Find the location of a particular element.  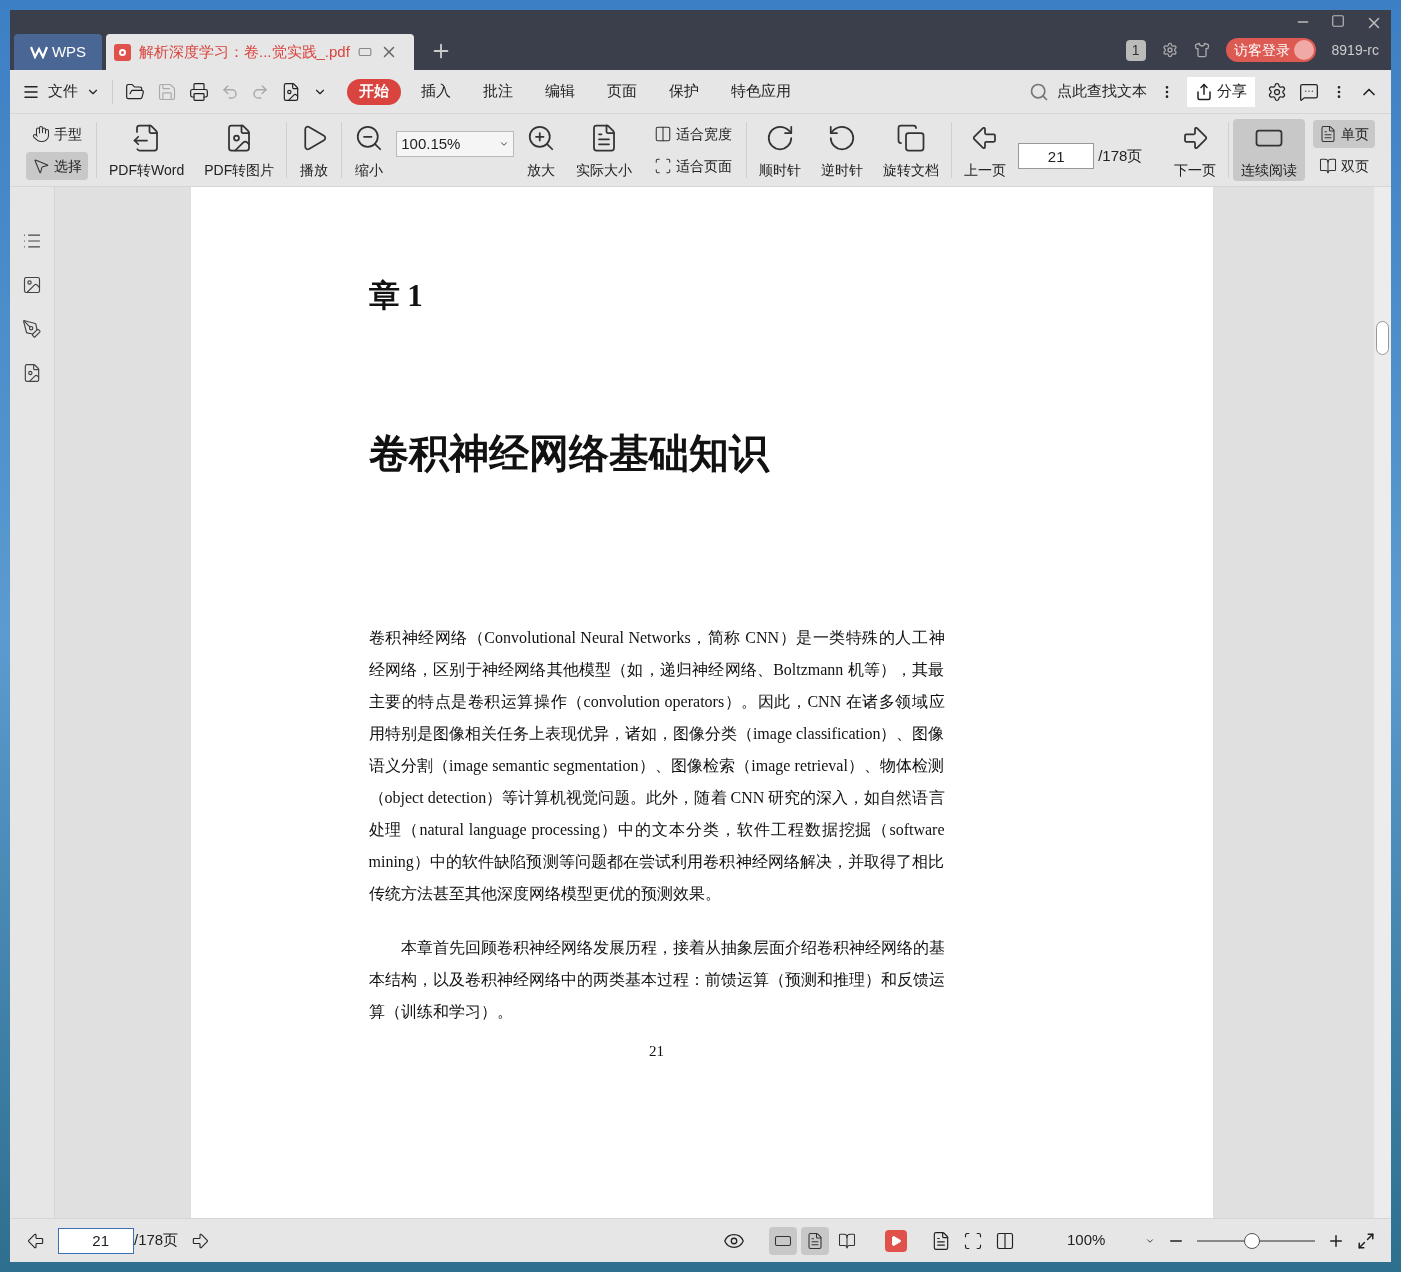

gear-icon is located at coordinates (1169, 50).